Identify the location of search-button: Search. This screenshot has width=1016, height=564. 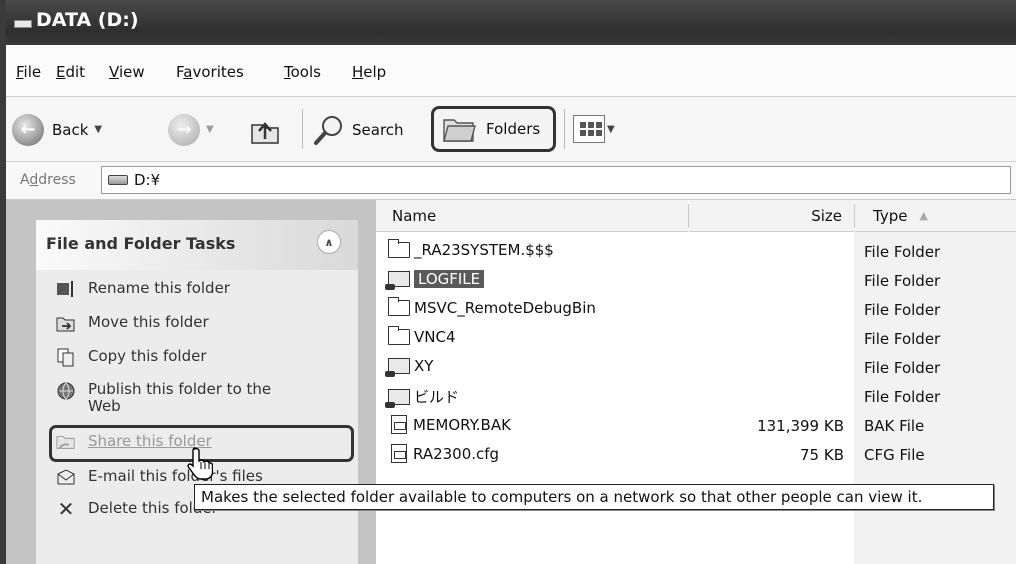
(358, 129).